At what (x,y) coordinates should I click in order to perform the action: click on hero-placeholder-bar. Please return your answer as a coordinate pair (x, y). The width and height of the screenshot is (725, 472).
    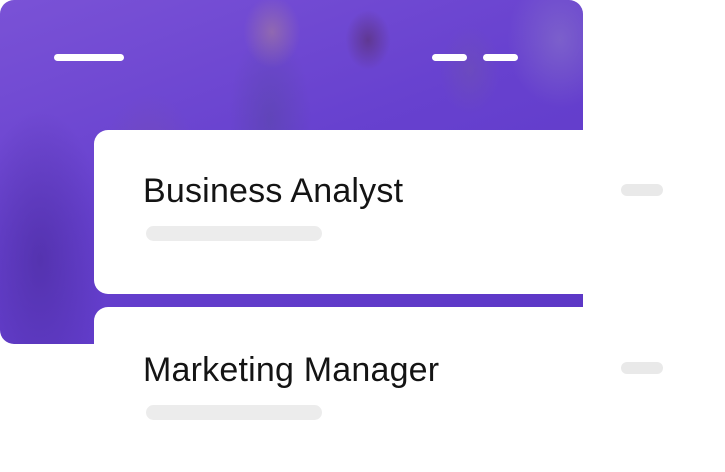
    Looking at the image, I should click on (89, 57).